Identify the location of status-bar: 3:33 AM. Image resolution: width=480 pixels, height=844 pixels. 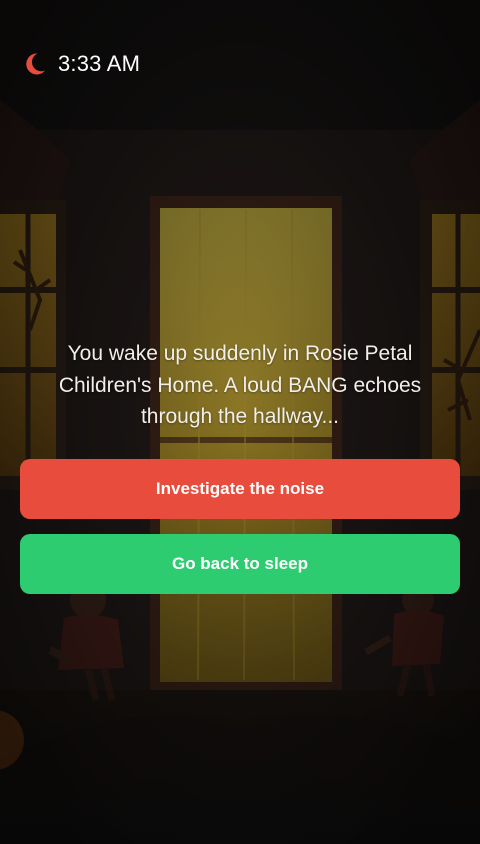
(80, 64).